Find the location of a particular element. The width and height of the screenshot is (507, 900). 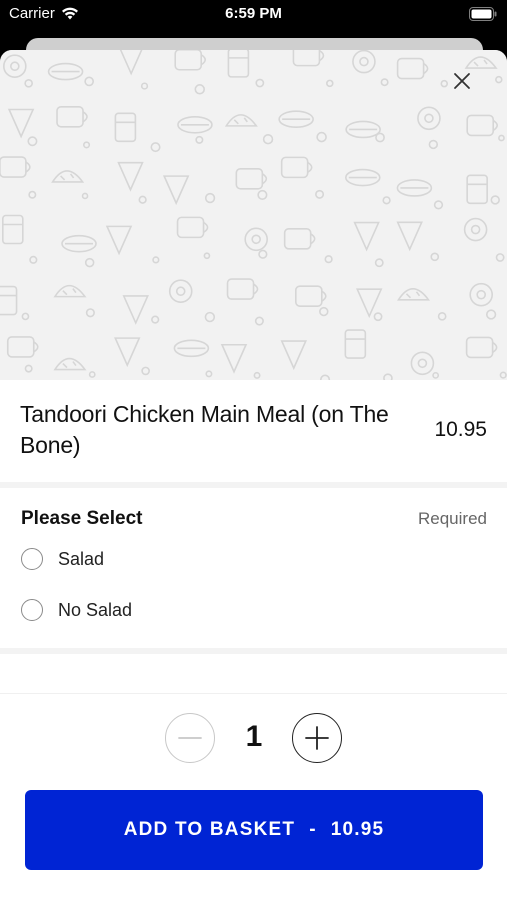

battery-icon is located at coordinates (483, 16).